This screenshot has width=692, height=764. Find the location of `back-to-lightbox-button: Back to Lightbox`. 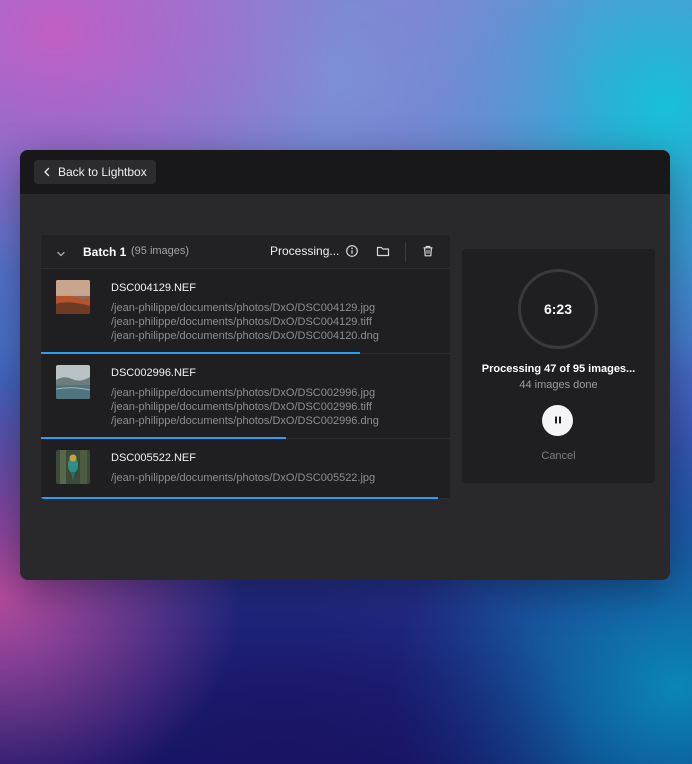

back-to-lightbox-button: Back to Lightbox is located at coordinates (95, 172).